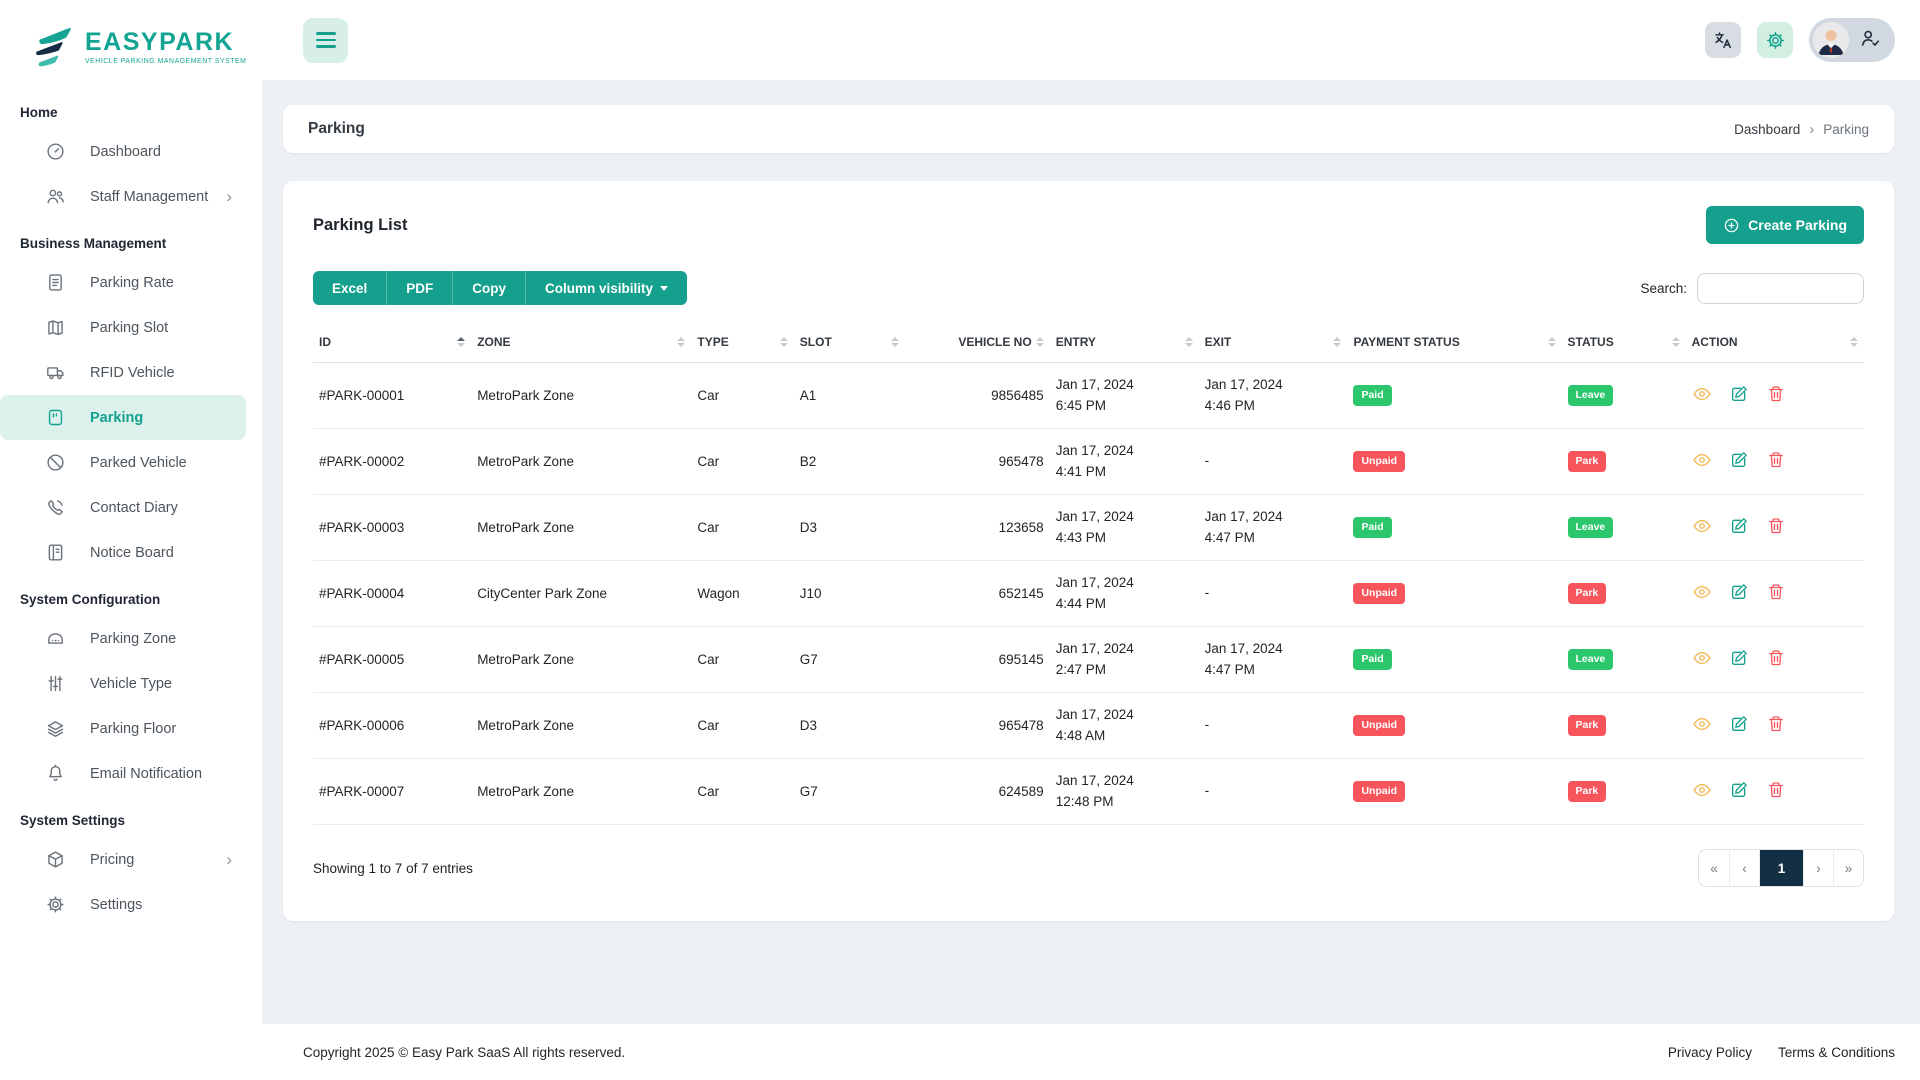 This screenshot has height=1080, width=1920. What do you see at coordinates (55, 859) in the screenshot?
I see `box-icon` at bounding box center [55, 859].